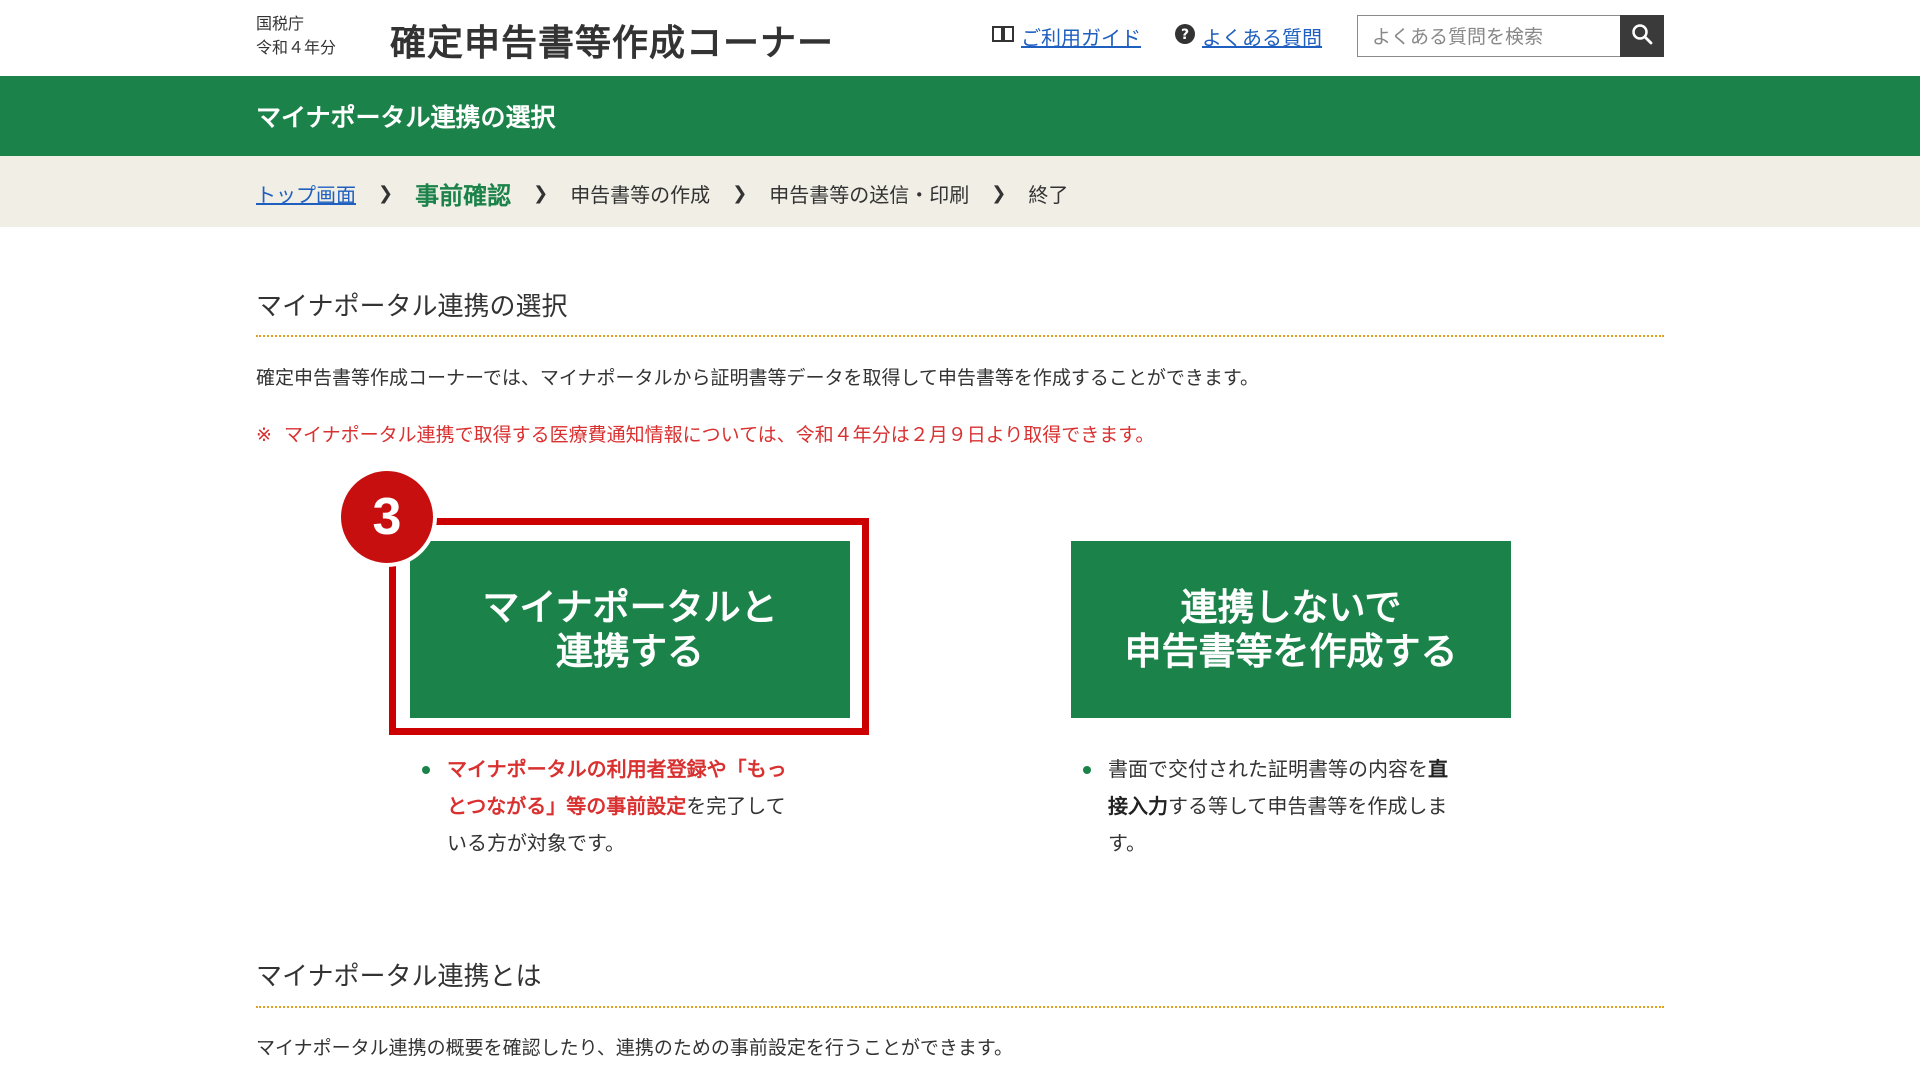 The image size is (1920, 1080). What do you see at coordinates (399, 977) in the screenshot?
I see `section-heading: マイナポータル連携とは` at bounding box center [399, 977].